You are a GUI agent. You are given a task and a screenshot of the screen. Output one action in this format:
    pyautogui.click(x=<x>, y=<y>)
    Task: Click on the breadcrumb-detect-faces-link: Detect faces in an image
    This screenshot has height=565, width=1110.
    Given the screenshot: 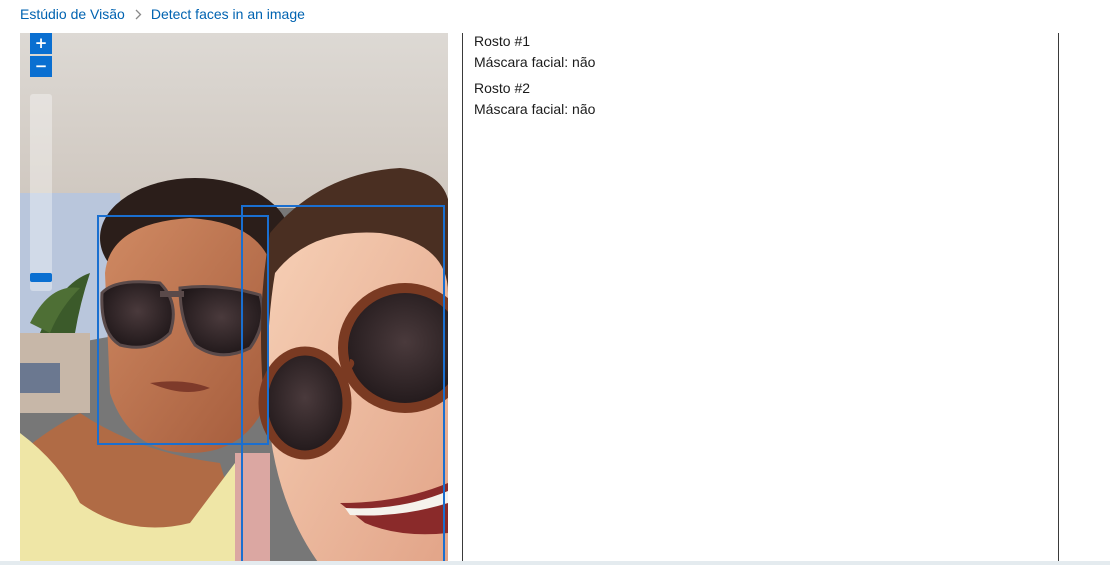 What is the action you would take?
    pyautogui.click(x=228, y=14)
    